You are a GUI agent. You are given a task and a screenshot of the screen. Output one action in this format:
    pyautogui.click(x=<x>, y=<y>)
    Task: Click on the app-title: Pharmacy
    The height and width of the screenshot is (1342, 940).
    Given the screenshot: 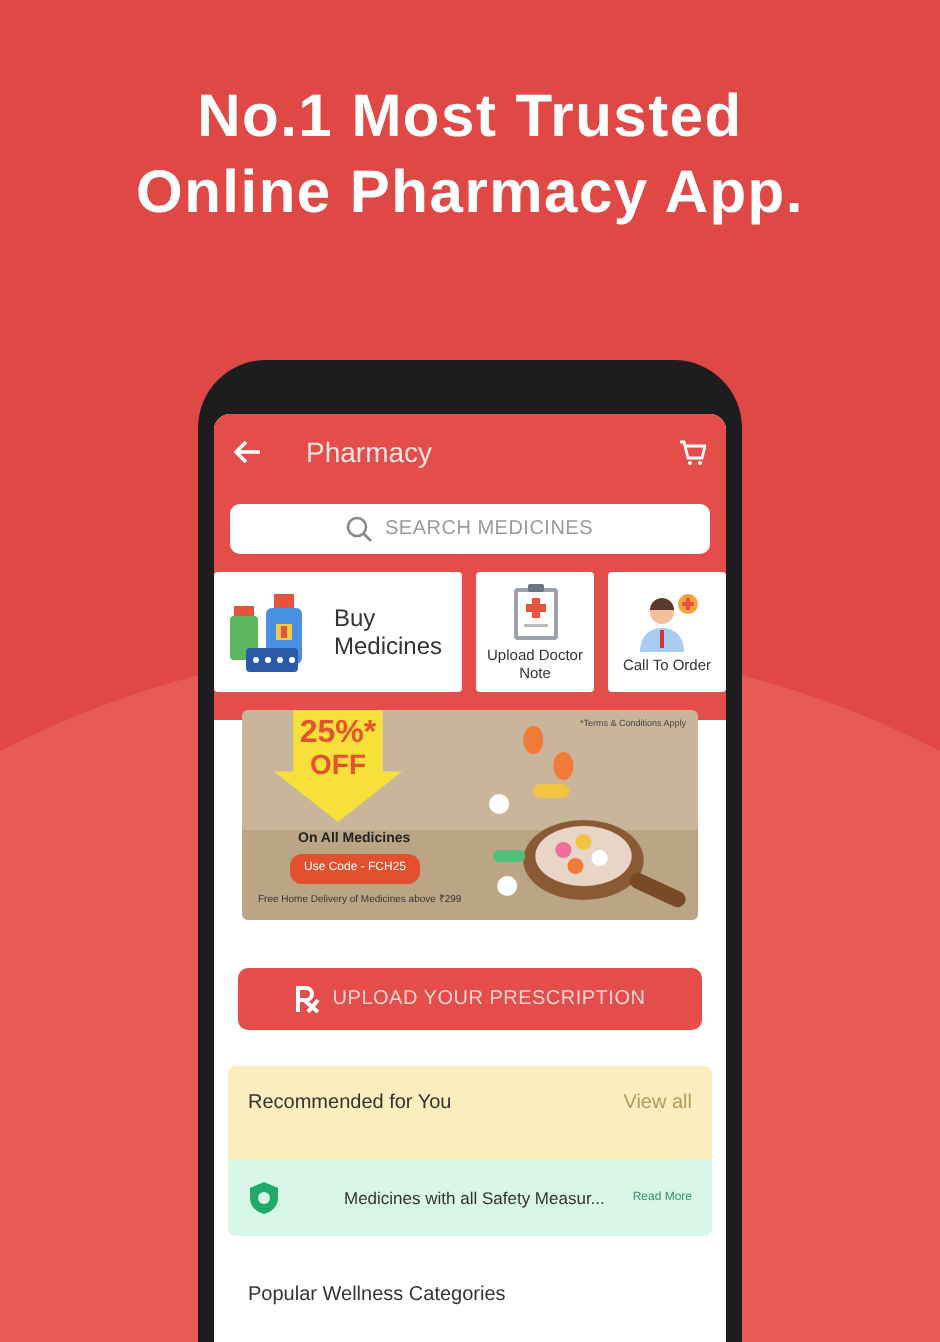 What is the action you would take?
    pyautogui.click(x=369, y=452)
    